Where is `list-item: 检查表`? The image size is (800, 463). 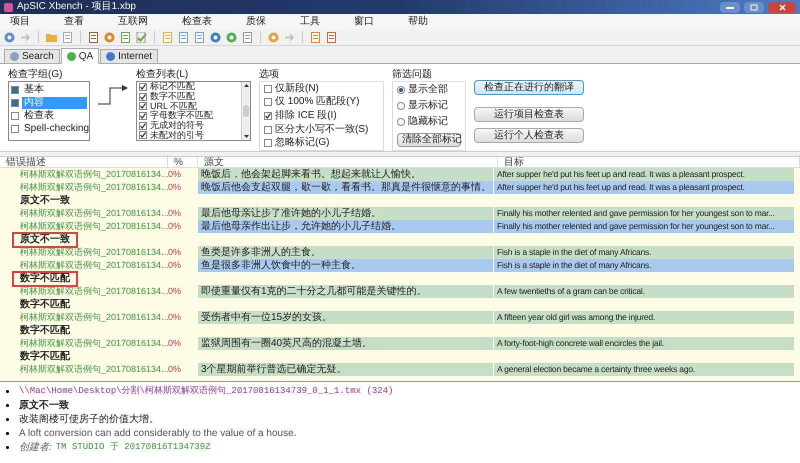 list-item: 检查表 is located at coordinates (39, 116).